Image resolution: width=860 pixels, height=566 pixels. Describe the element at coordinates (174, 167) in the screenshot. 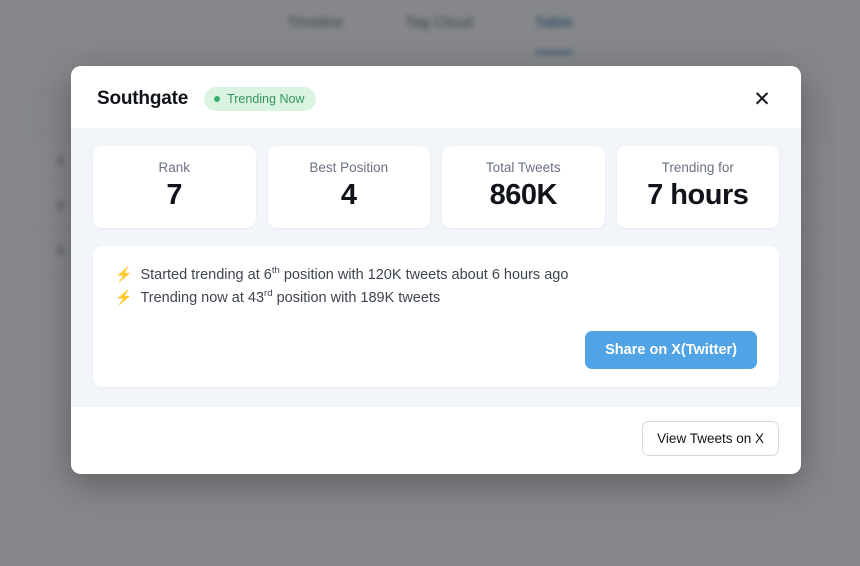

I see `stat-label: Rank` at that location.